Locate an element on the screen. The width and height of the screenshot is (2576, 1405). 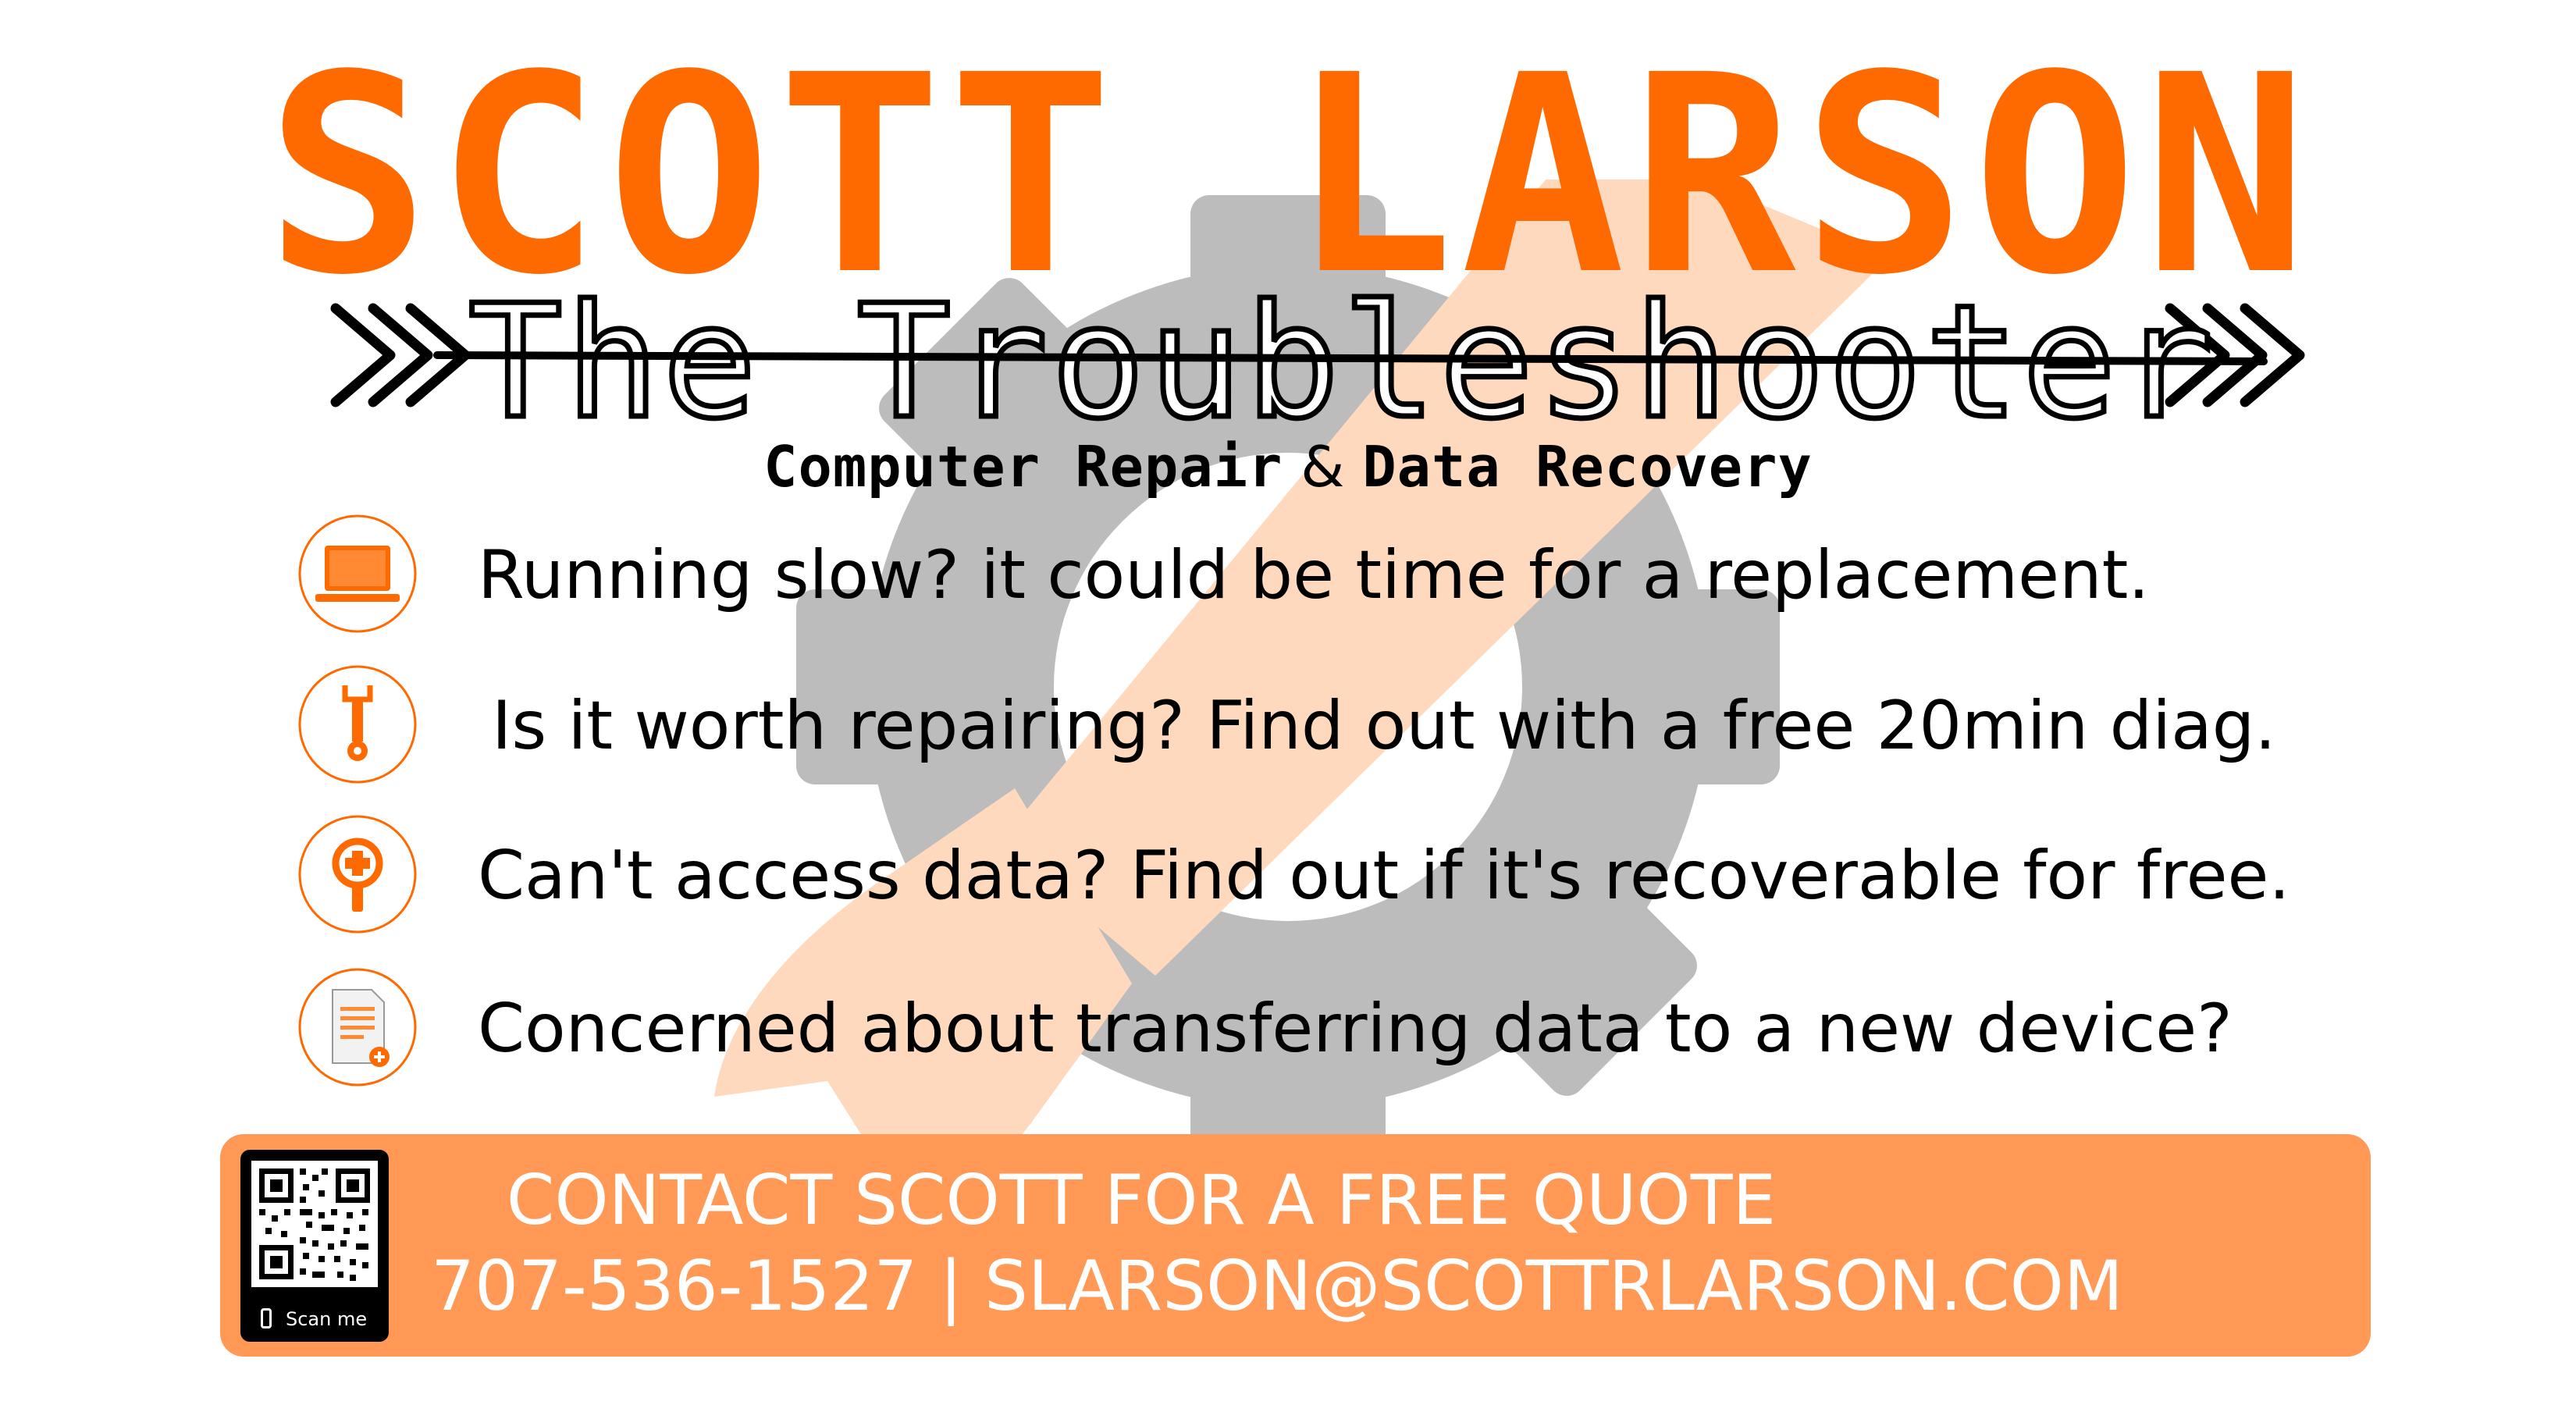
qr-code-box: Scan me is located at coordinates (314, 1246).